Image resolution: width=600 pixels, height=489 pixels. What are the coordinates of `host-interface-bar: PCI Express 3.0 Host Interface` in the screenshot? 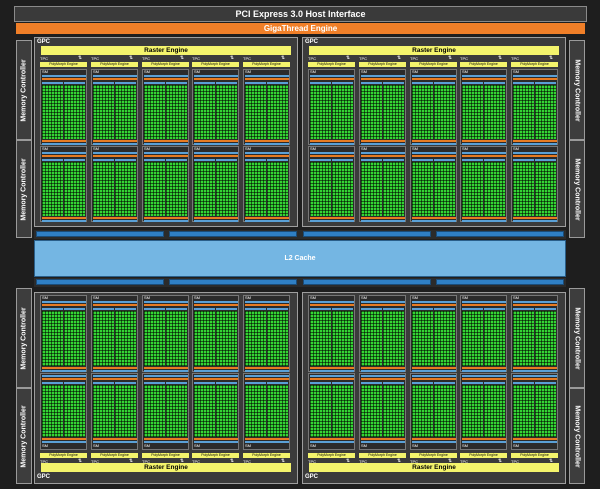 It's located at (300, 14).